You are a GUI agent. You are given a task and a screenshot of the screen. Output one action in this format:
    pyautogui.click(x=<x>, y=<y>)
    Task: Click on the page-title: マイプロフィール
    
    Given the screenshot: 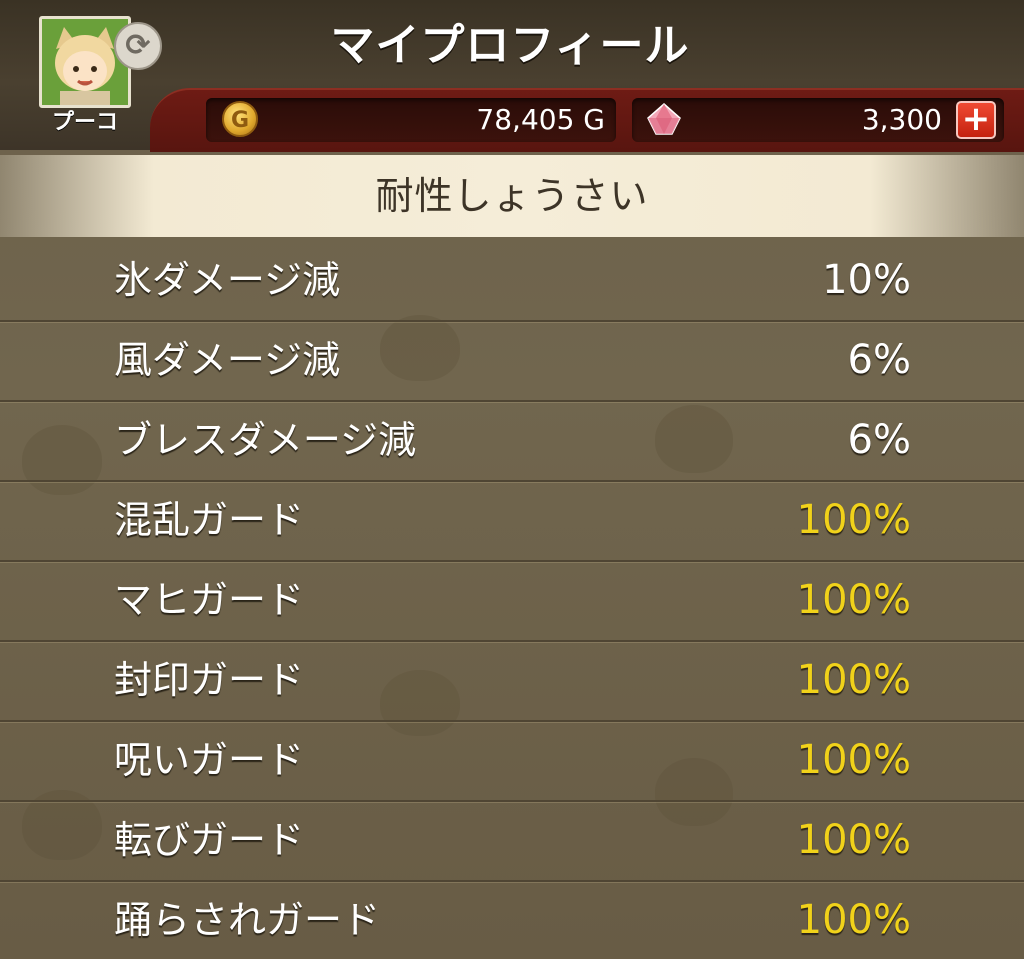 What is the action you would take?
    pyautogui.click(x=510, y=45)
    